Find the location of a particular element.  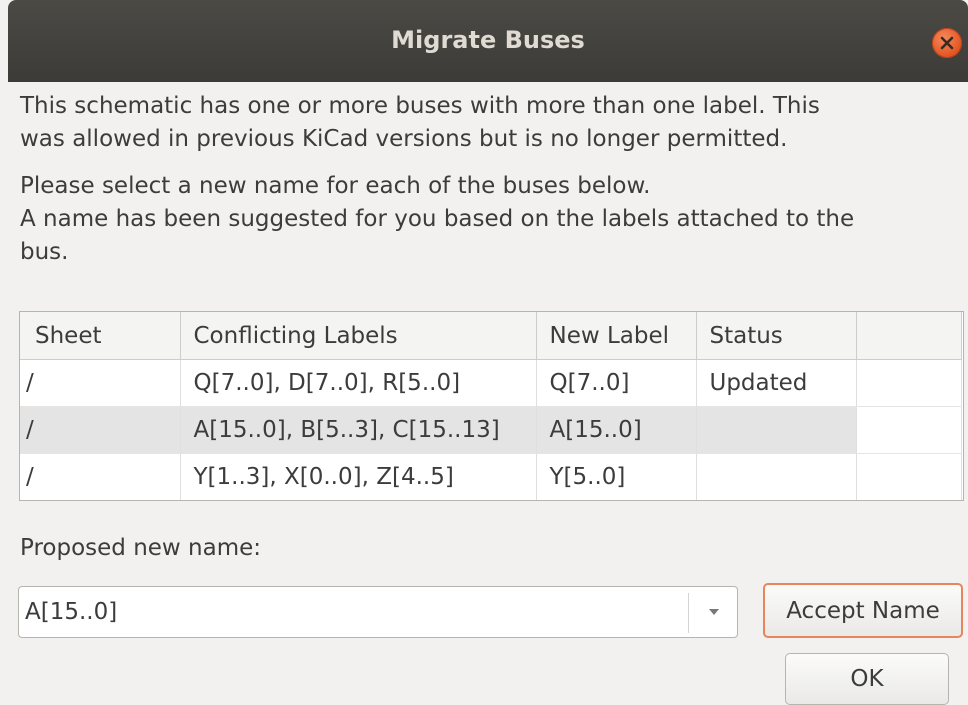

dialog-title: Migrate Buses is located at coordinates (488, 40).